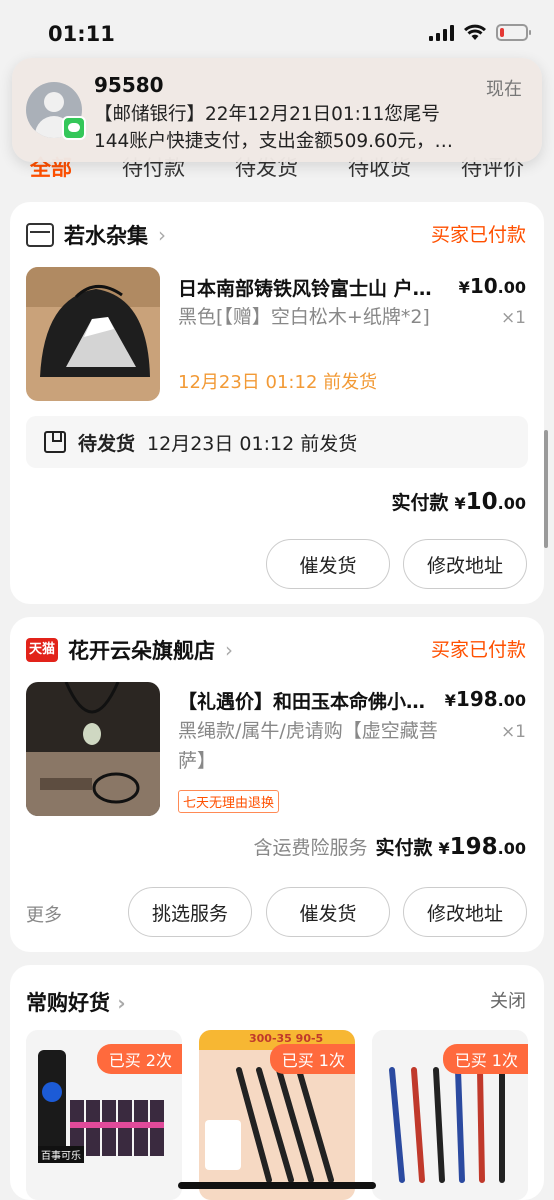 The width and height of the screenshot is (554, 1200). What do you see at coordinates (68, 1003) in the screenshot?
I see `section-title-text: 常购好货` at bounding box center [68, 1003].